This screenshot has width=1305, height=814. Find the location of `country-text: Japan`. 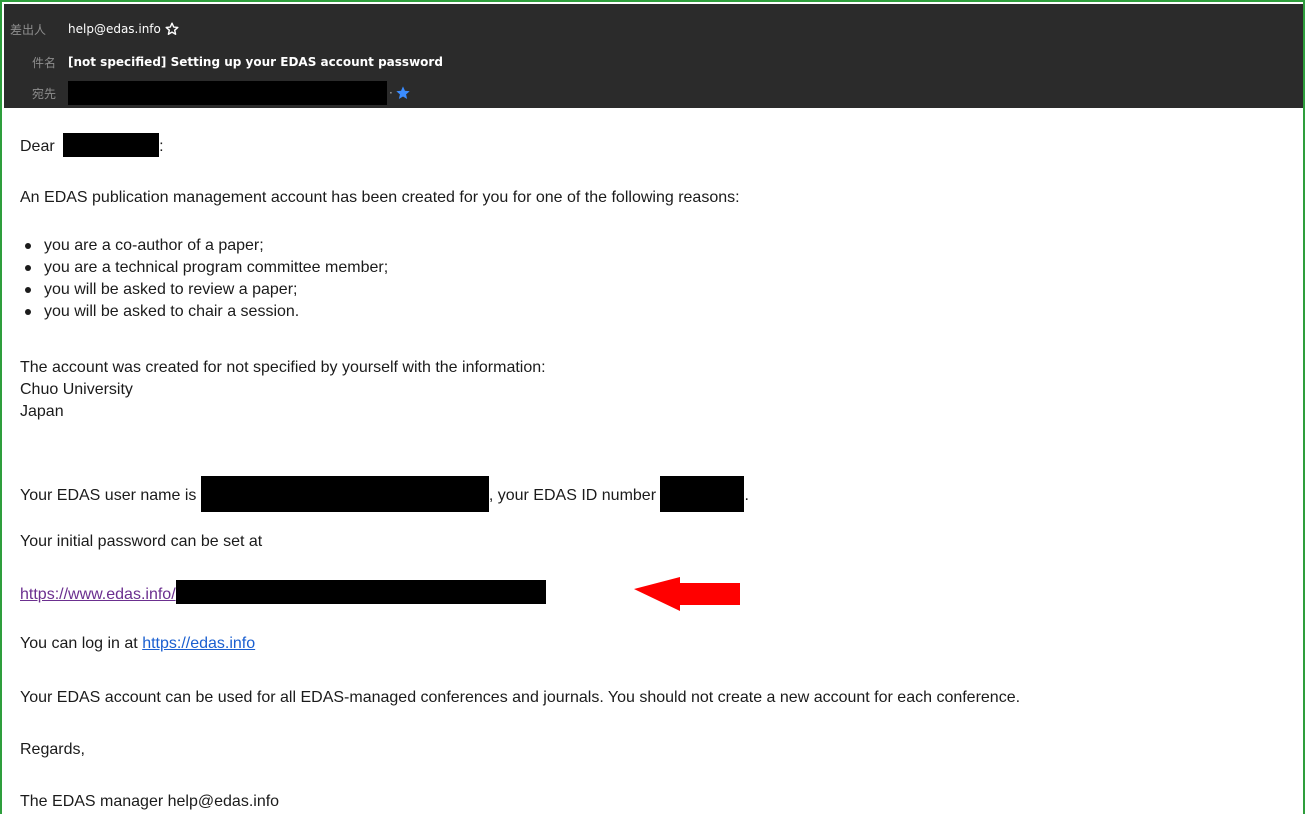

country-text: Japan is located at coordinates (42, 411).